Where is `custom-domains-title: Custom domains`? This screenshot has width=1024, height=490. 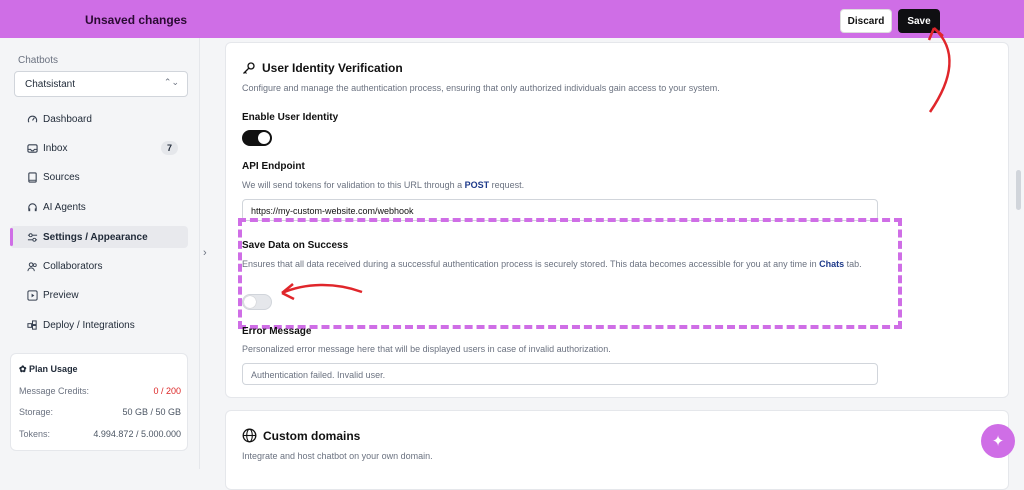
custom-domains-title: Custom domains is located at coordinates (312, 436).